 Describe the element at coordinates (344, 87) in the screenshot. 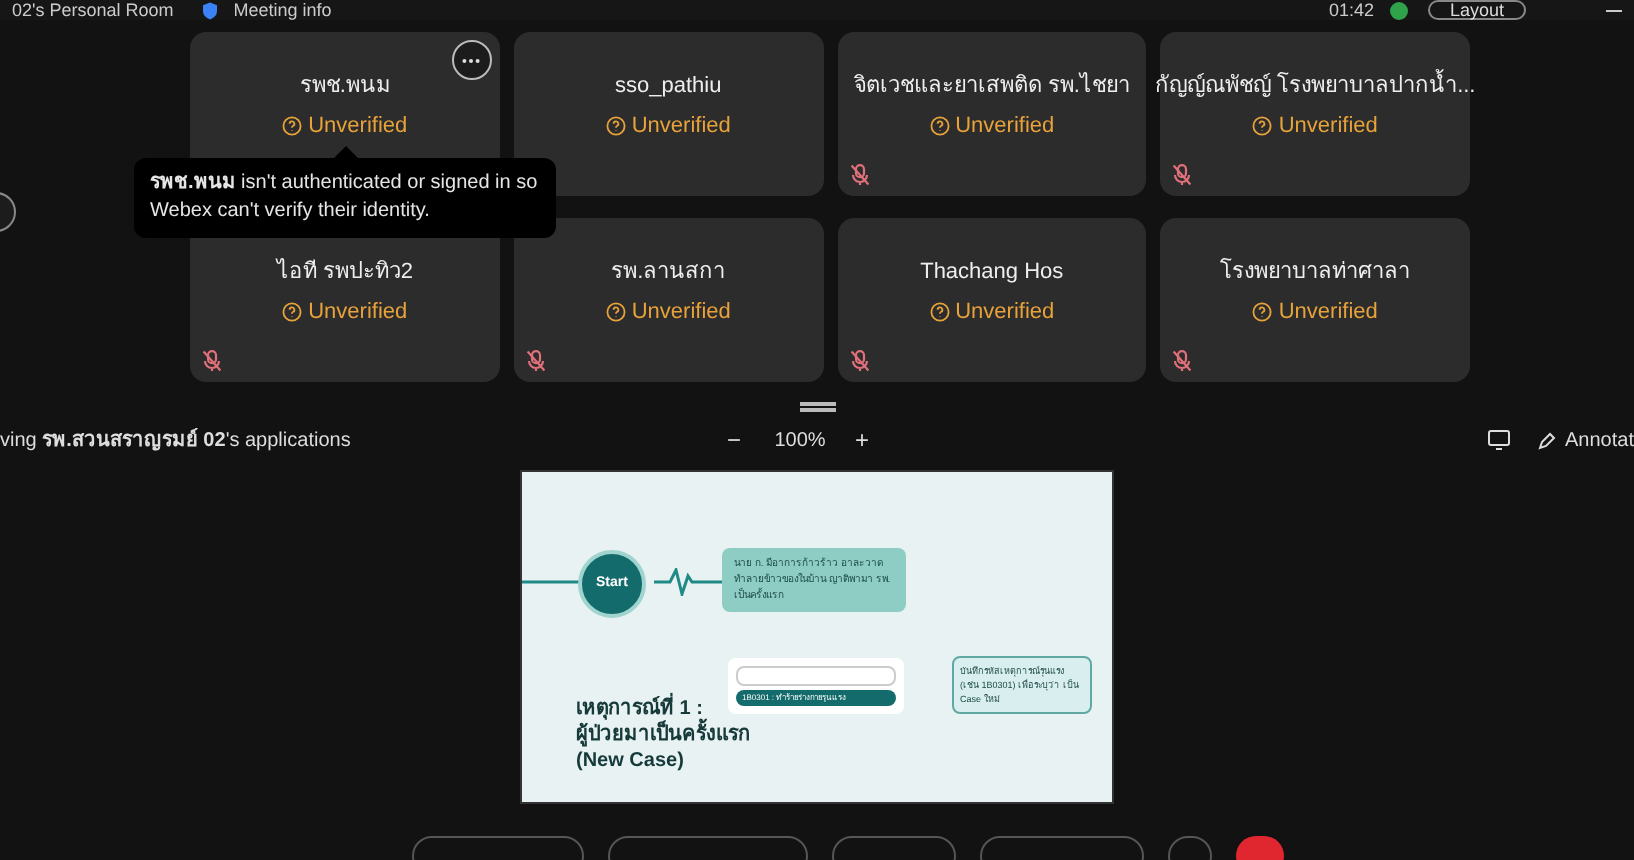

I see `participant-name: รพช.พนม` at that location.